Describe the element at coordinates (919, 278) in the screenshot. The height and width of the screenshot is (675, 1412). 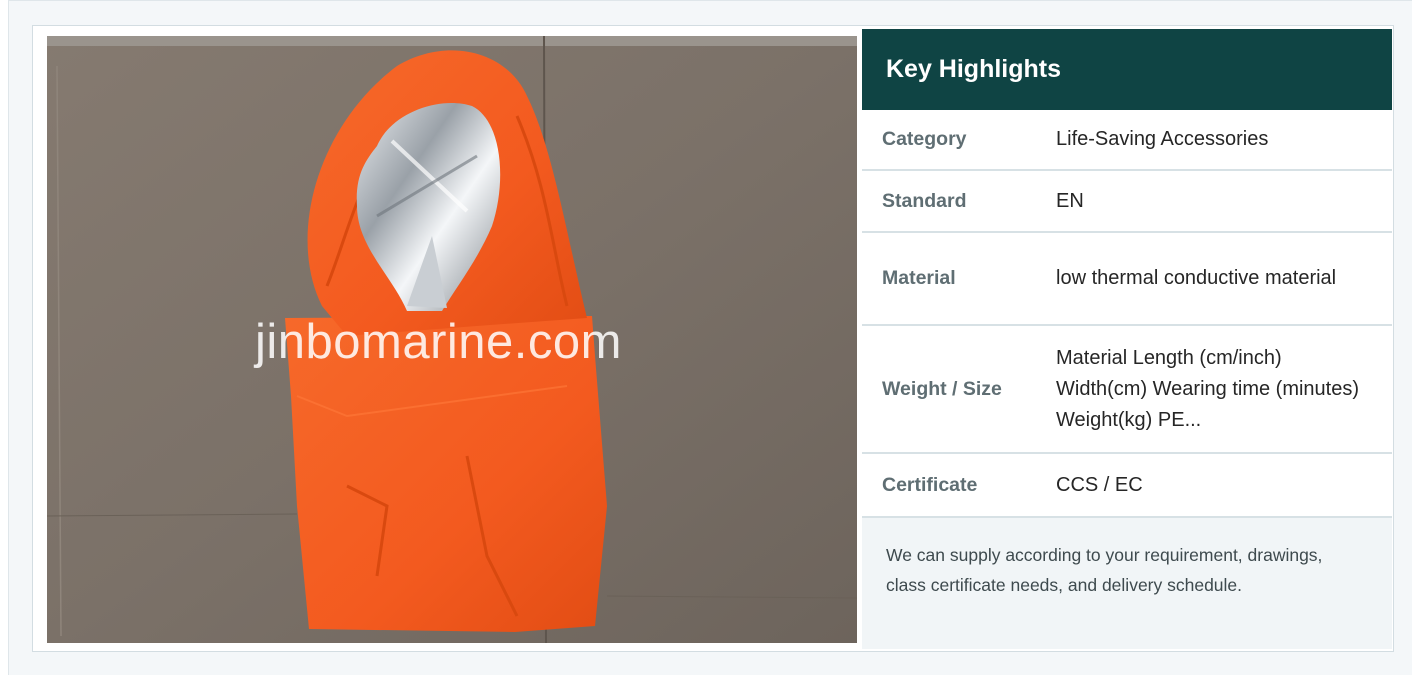
I see `row-label: Material` at that location.